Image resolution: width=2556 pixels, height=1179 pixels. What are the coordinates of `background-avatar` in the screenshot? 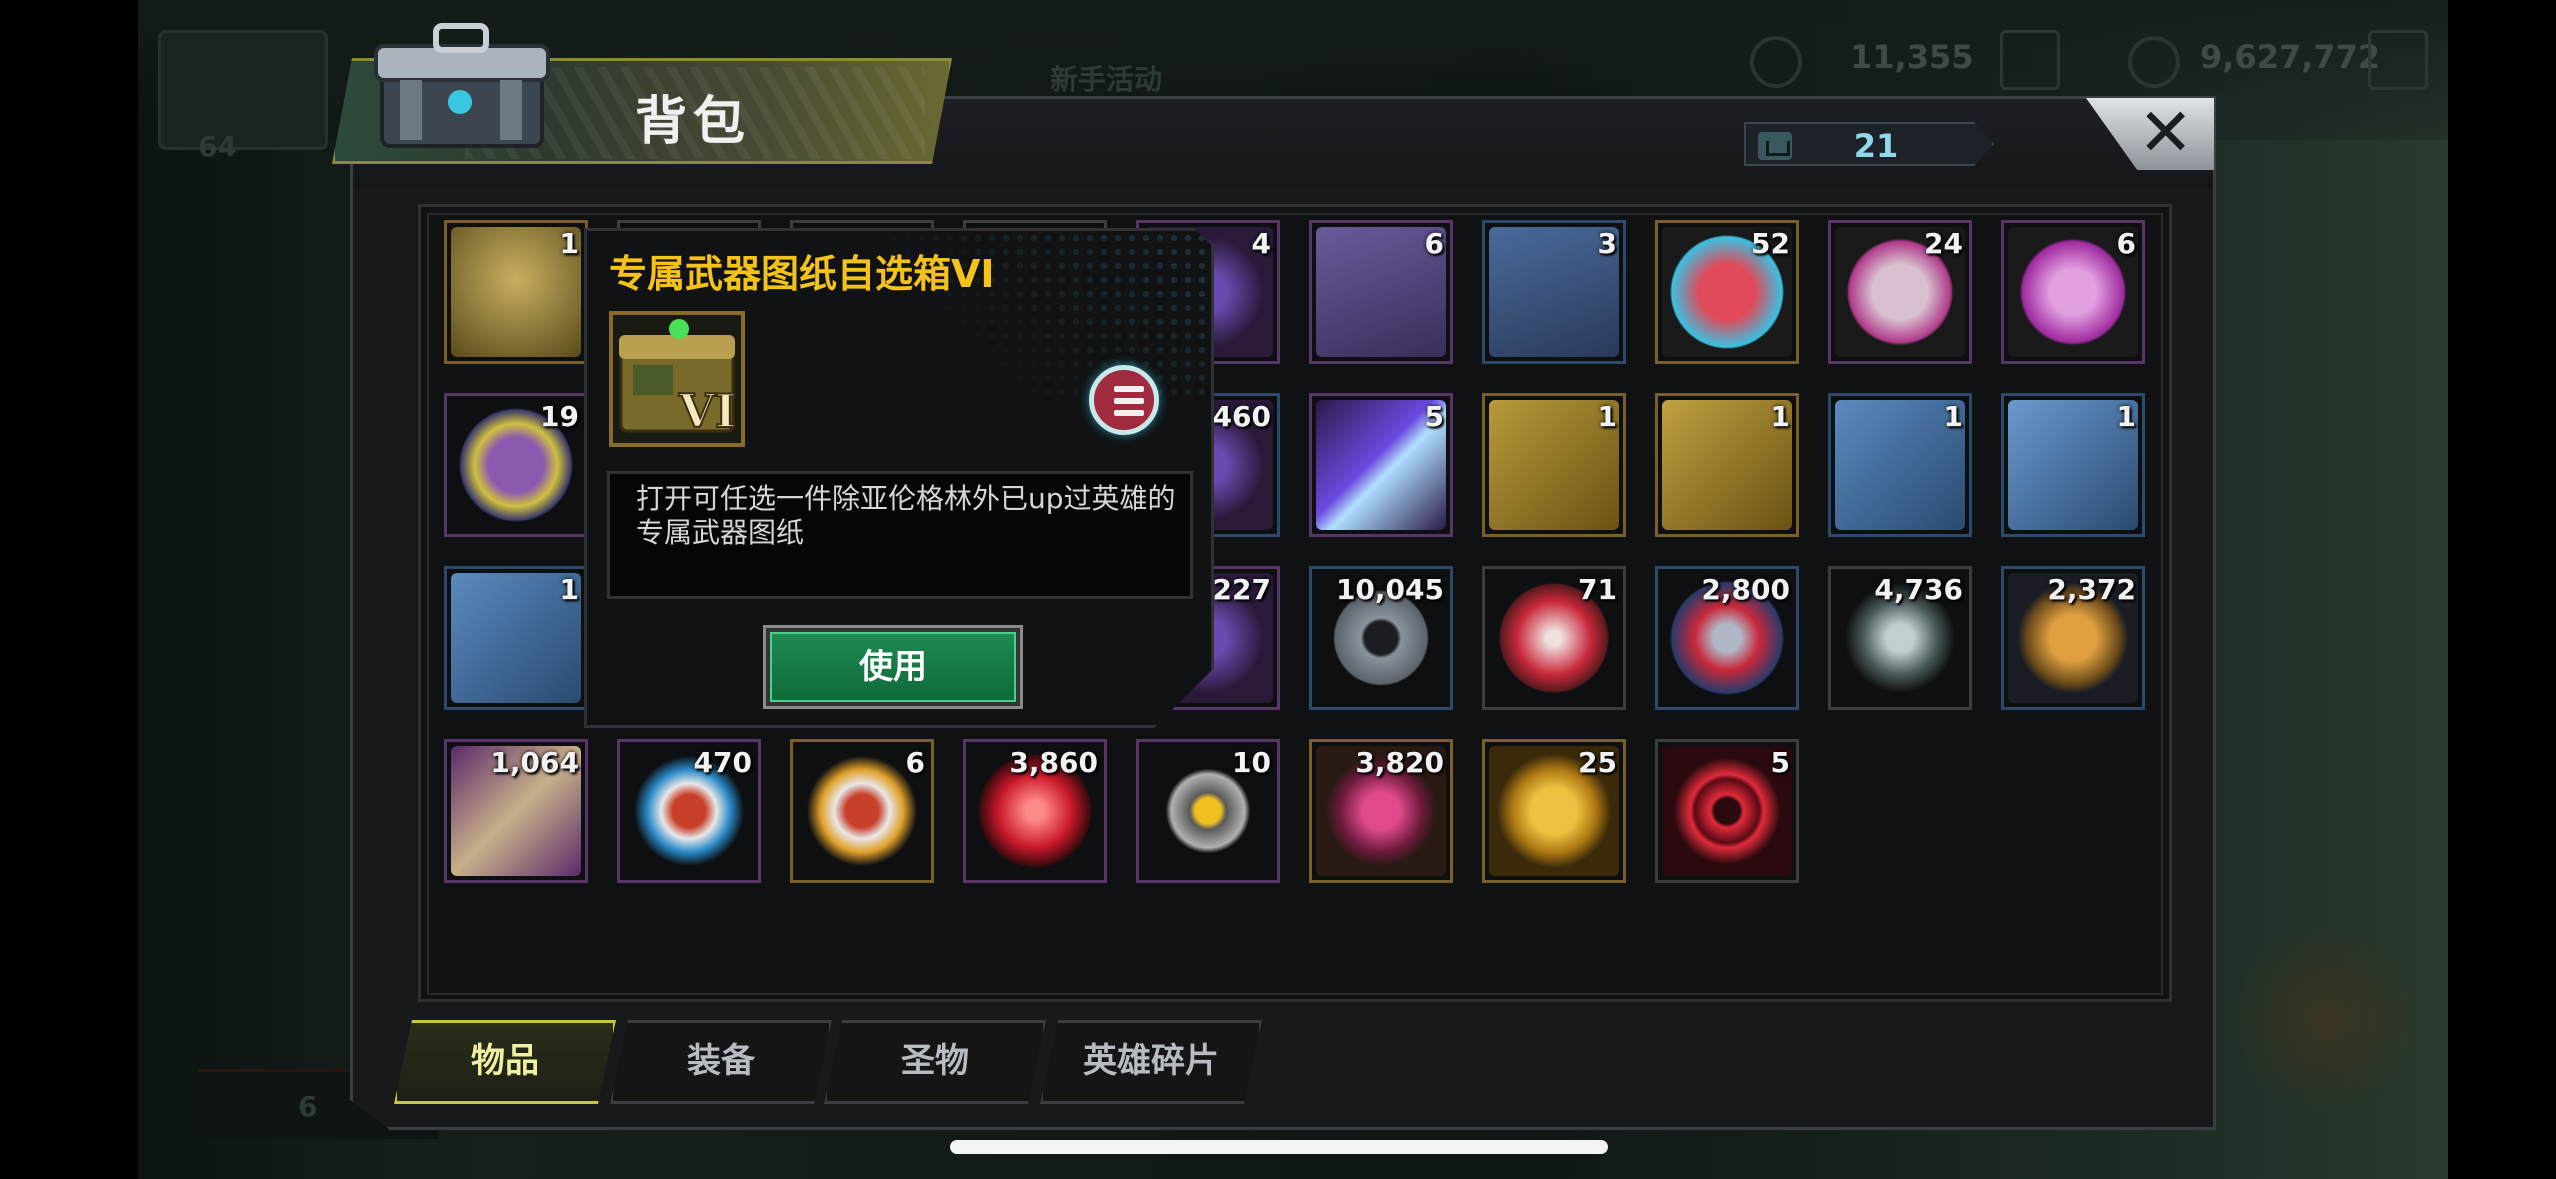 It's located at (243, 90).